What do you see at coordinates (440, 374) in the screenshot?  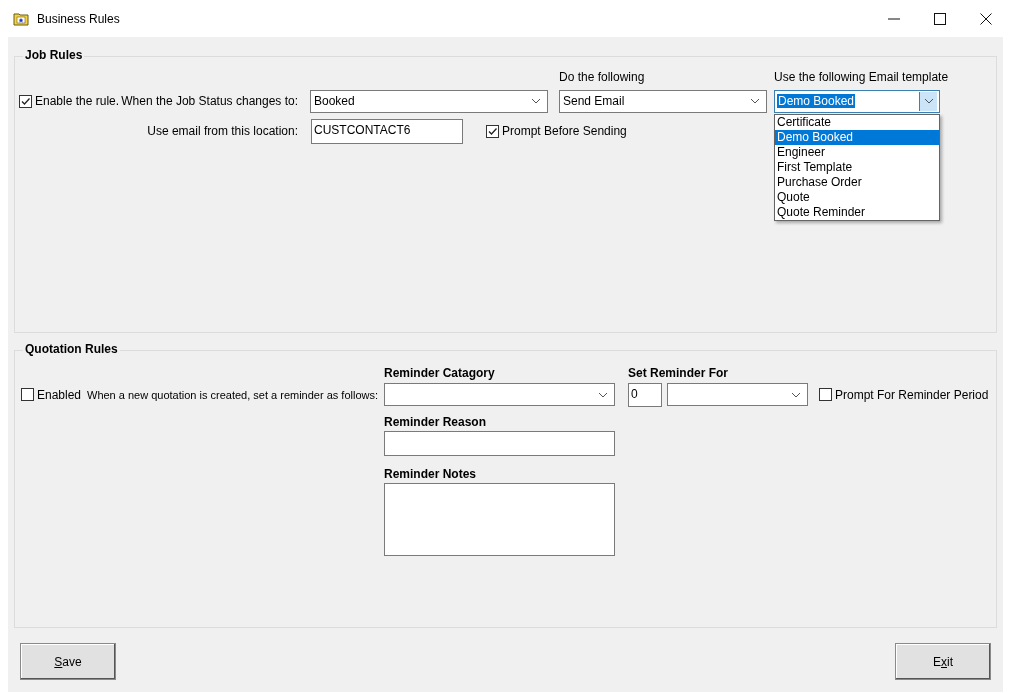 I see `field-label: Reminder Catagory` at bounding box center [440, 374].